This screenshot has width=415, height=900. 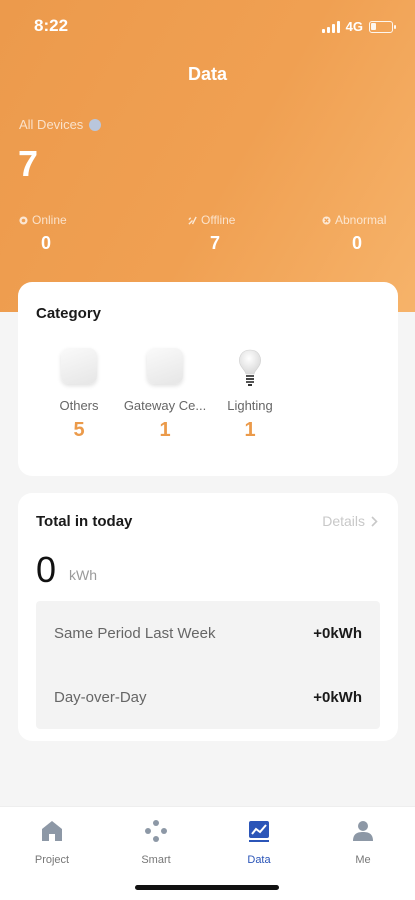 I want to click on chevron-right-icon, so click(x=374, y=521).